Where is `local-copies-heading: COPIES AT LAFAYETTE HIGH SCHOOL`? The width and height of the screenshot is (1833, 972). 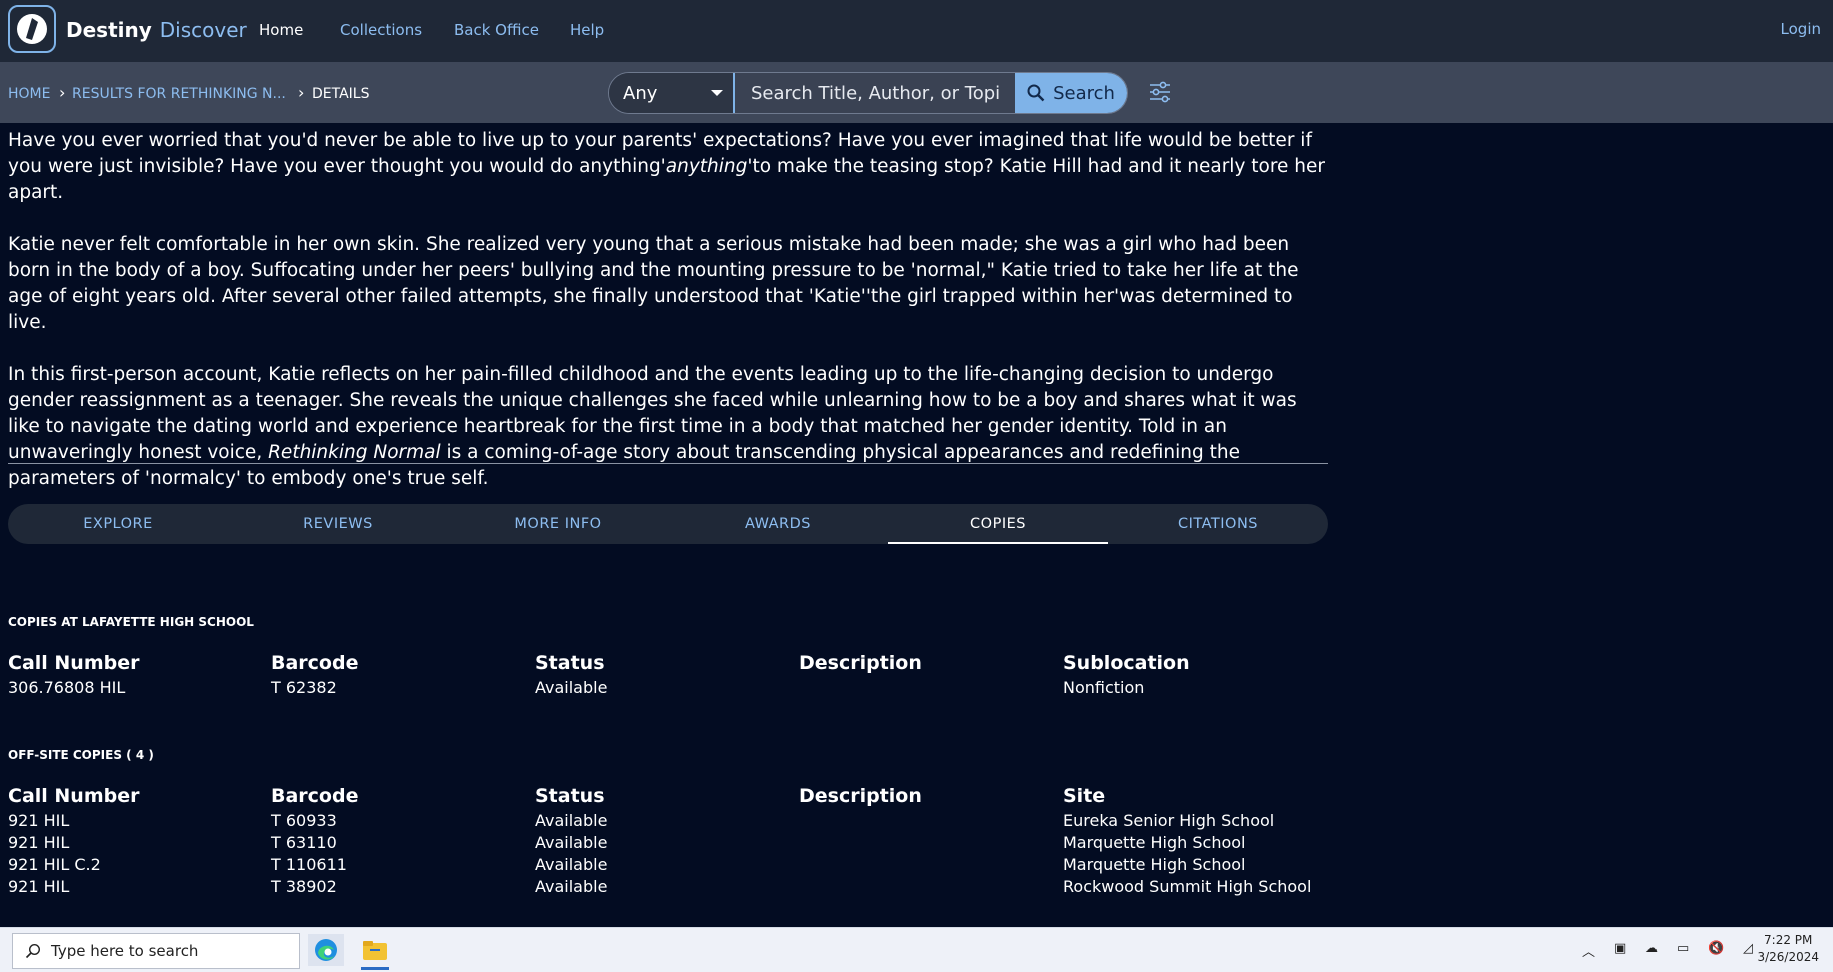 local-copies-heading: COPIES AT LAFAYETTE HIGH SCHOOL is located at coordinates (131, 622).